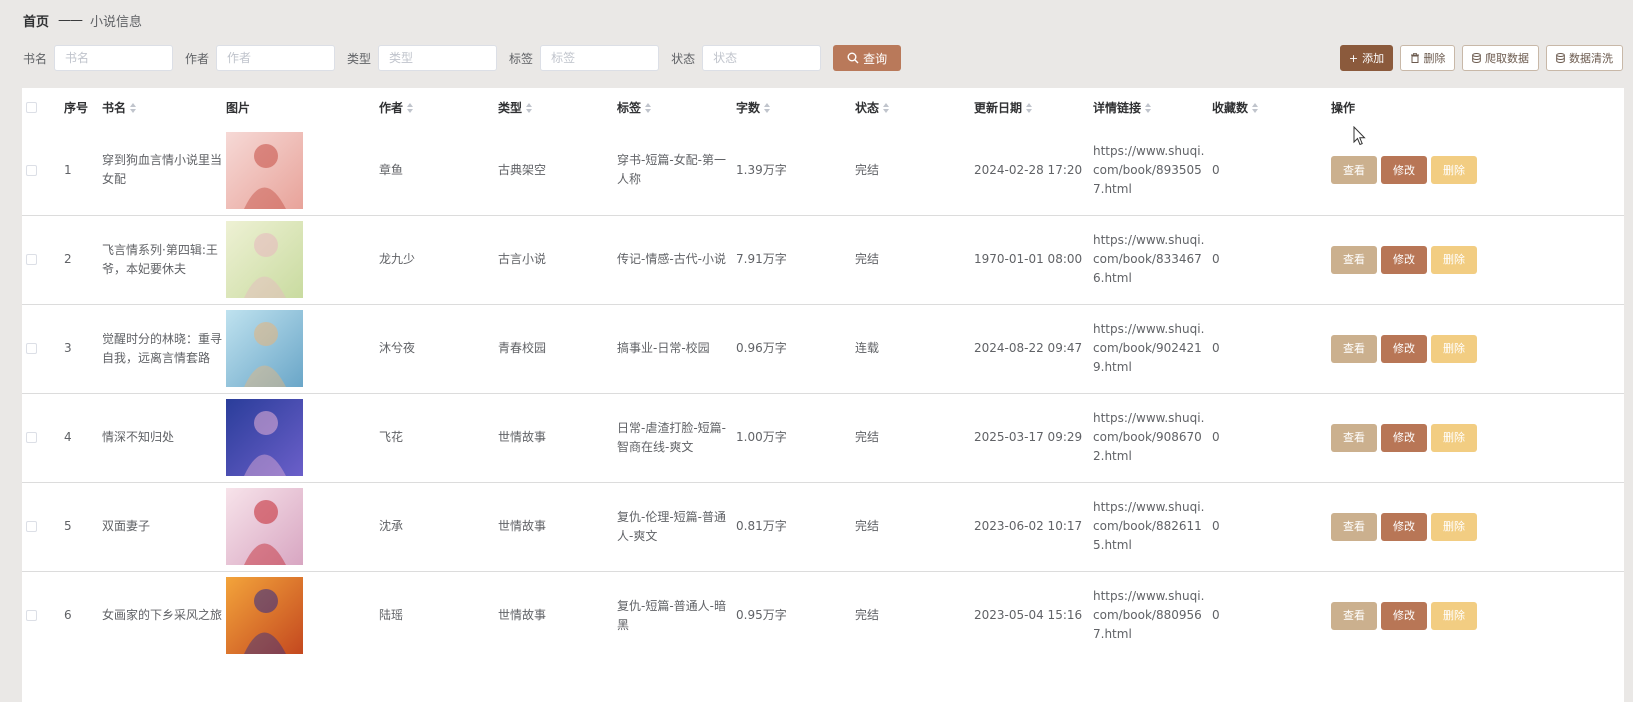 This screenshot has width=1633, height=702. I want to click on author-input, so click(276, 58).